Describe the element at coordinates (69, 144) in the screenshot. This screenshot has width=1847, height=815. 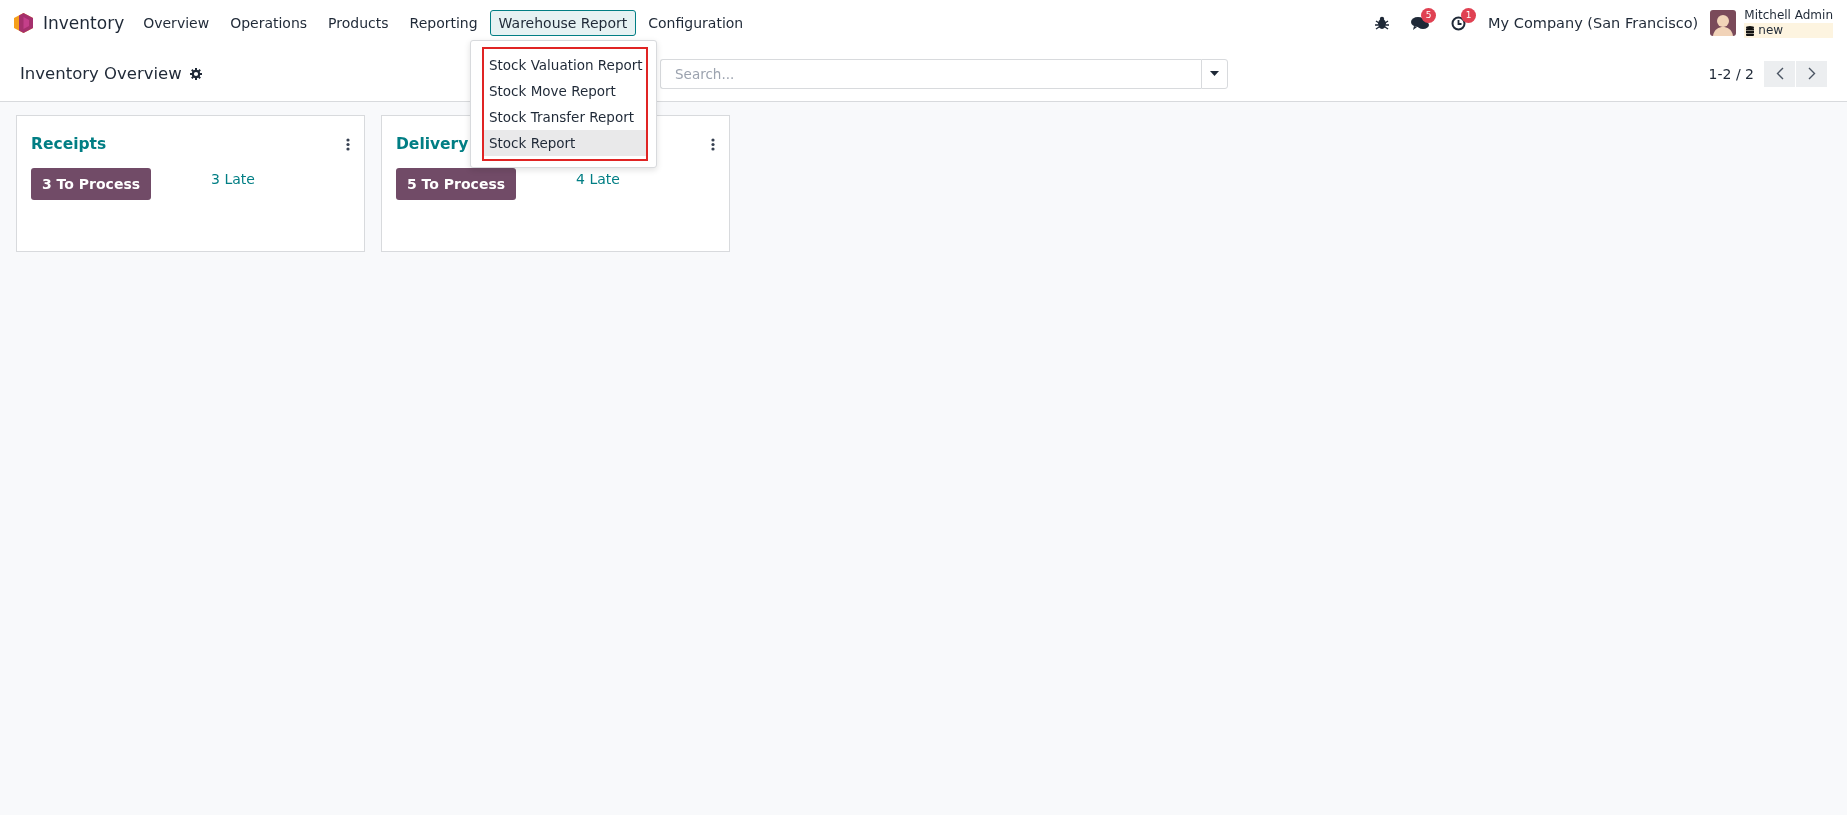
I see `card-title: Receipts` at that location.